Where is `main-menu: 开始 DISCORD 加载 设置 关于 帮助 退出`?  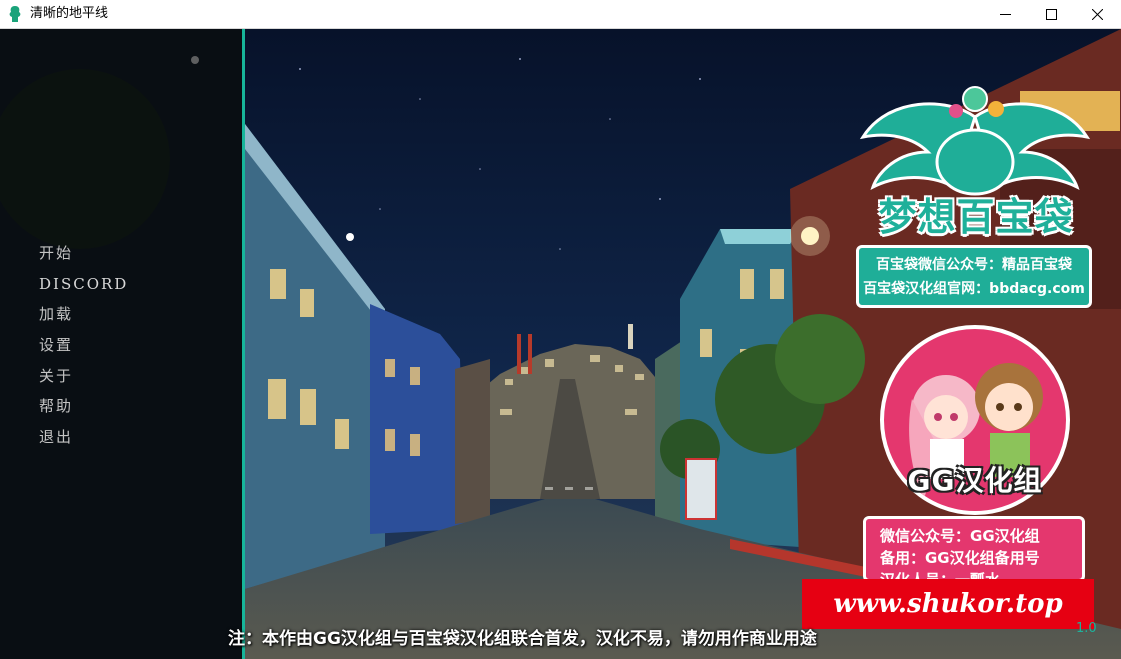 main-menu: 开始 DISCORD 加载 设置 关于 帮助 退出 is located at coordinates (83, 349).